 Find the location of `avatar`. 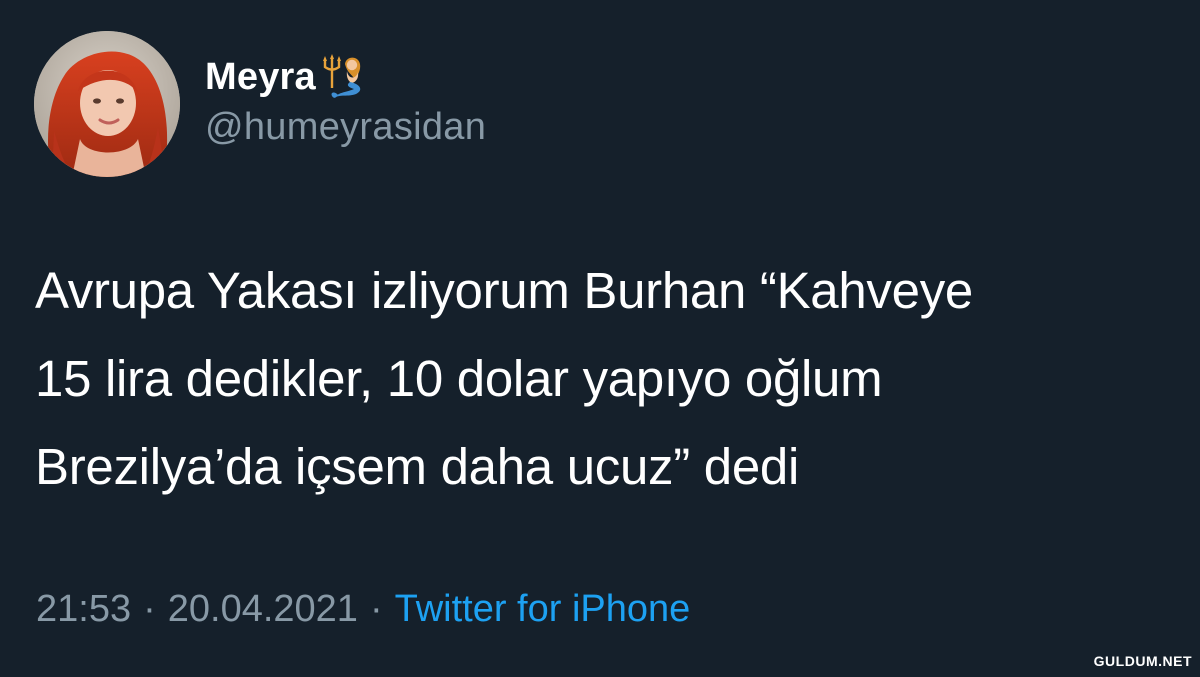

avatar is located at coordinates (107, 104).